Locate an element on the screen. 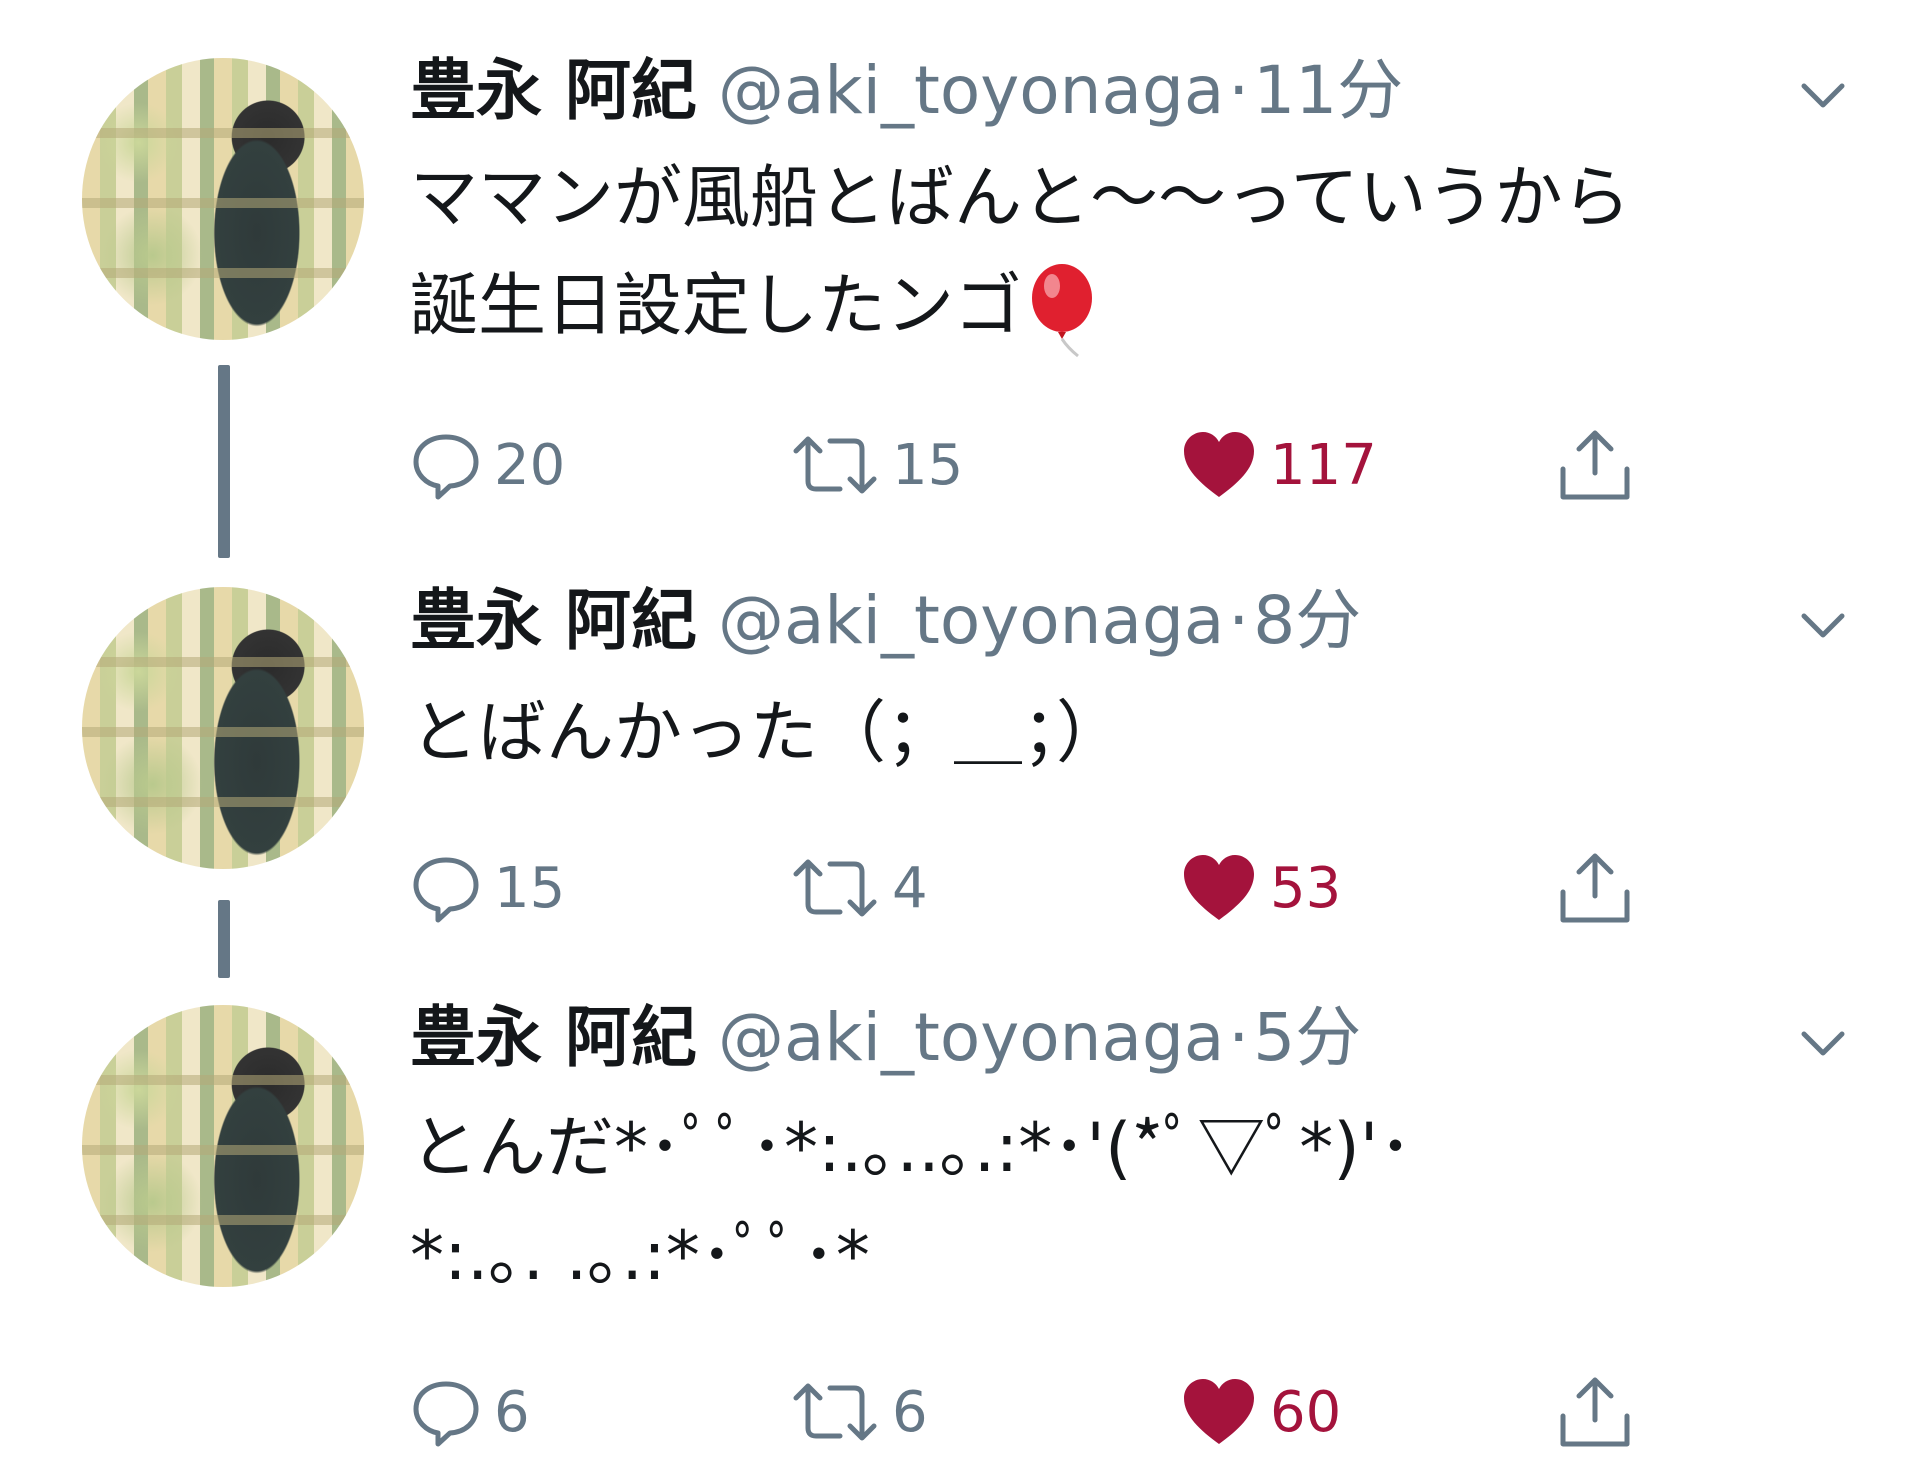 The image size is (1920, 1467). retweet-button: 4 is located at coordinates (859, 888).